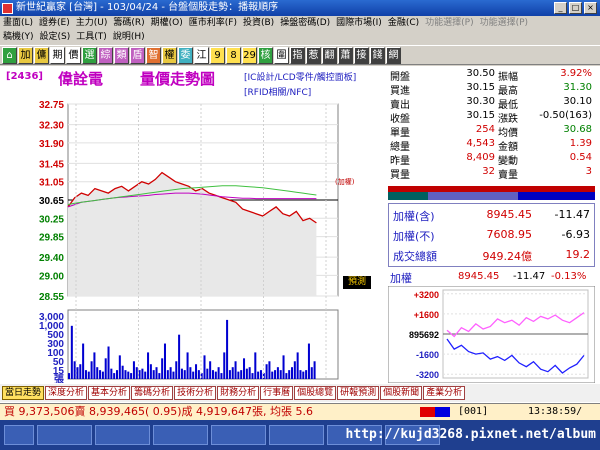 The height and width of the screenshot is (450, 600). What do you see at coordinates (400, 147) in the screenshot?
I see `quote-label: 總量` at bounding box center [400, 147].